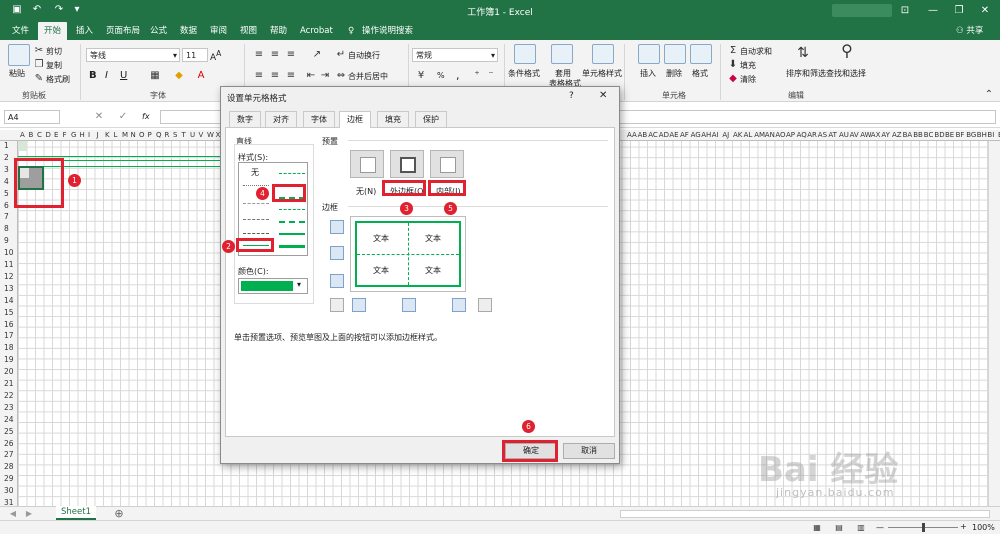 The width and height of the screenshot is (1000, 535). I want to click on border-right-button, so click(459, 305).